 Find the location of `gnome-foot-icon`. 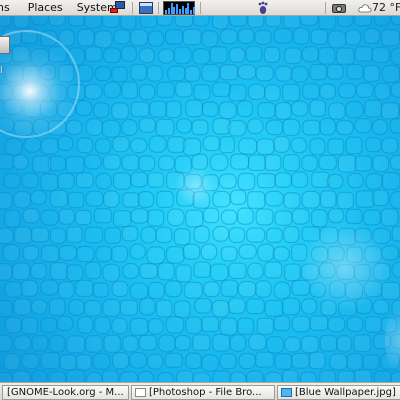

gnome-foot-icon is located at coordinates (263, 8).